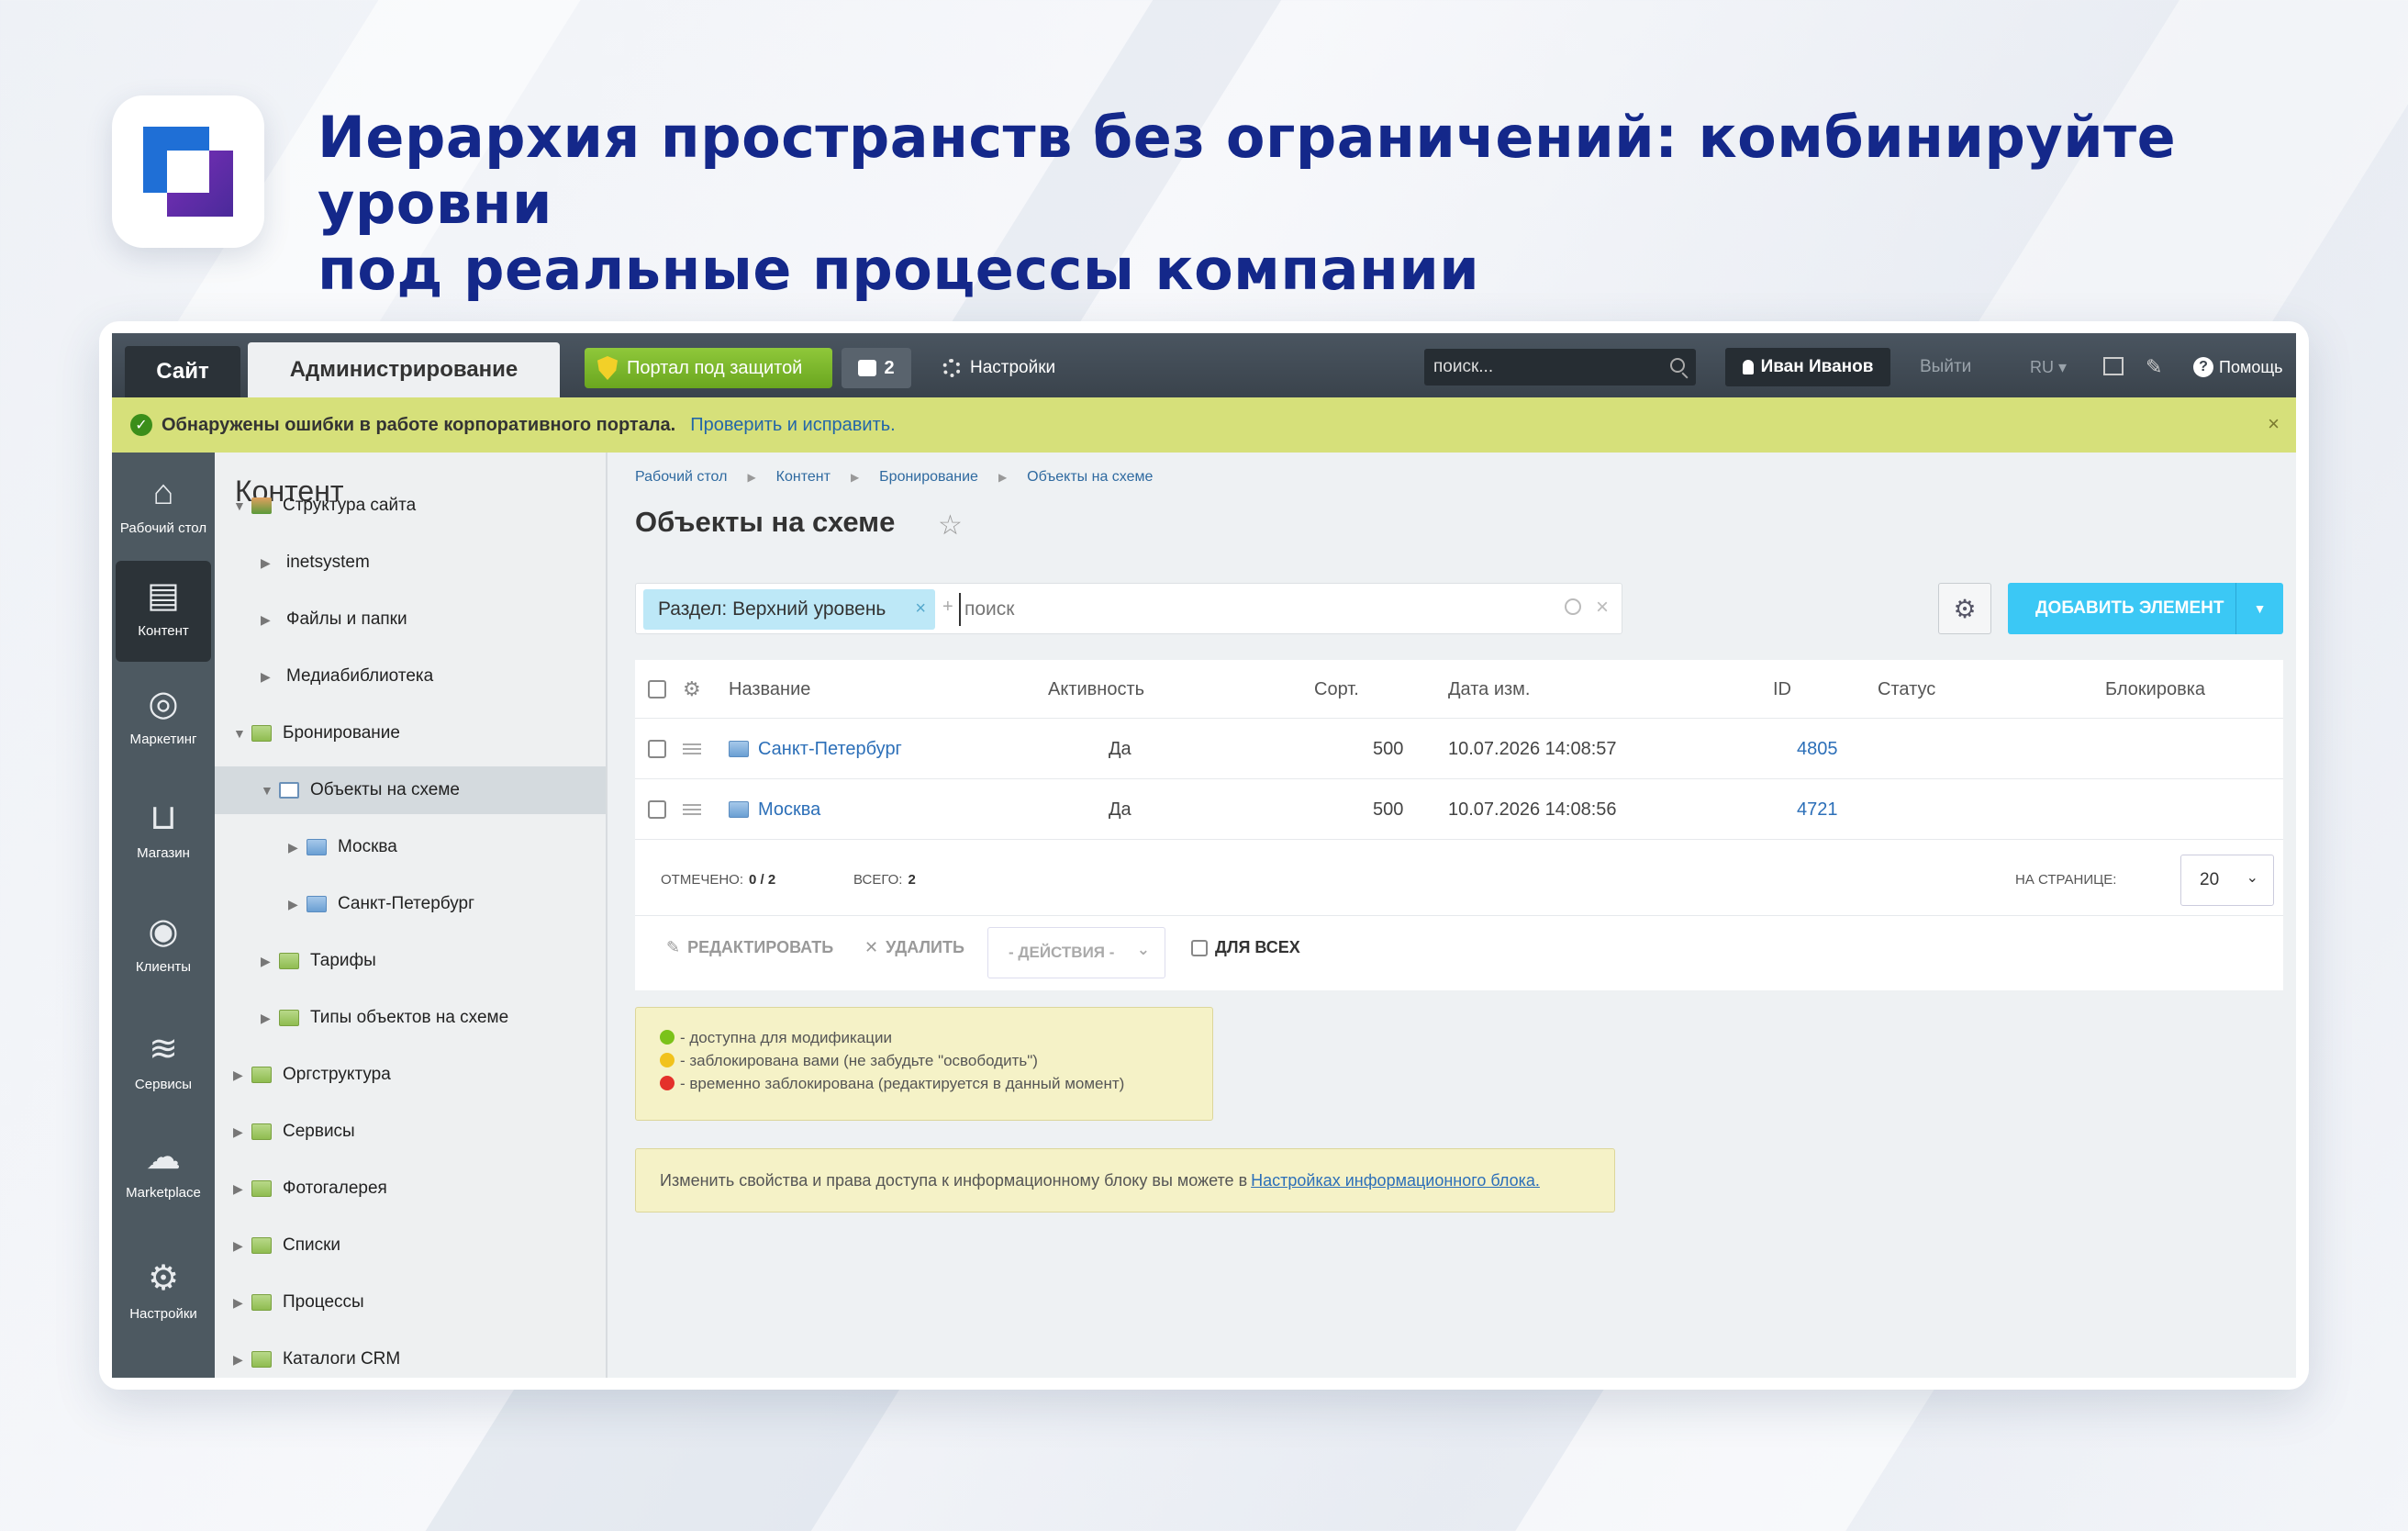 The width and height of the screenshot is (2408, 1531). What do you see at coordinates (793, 425) in the screenshot?
I see `fix-errors-link: Проверить и исправить.` at bounding box center [793, 425].